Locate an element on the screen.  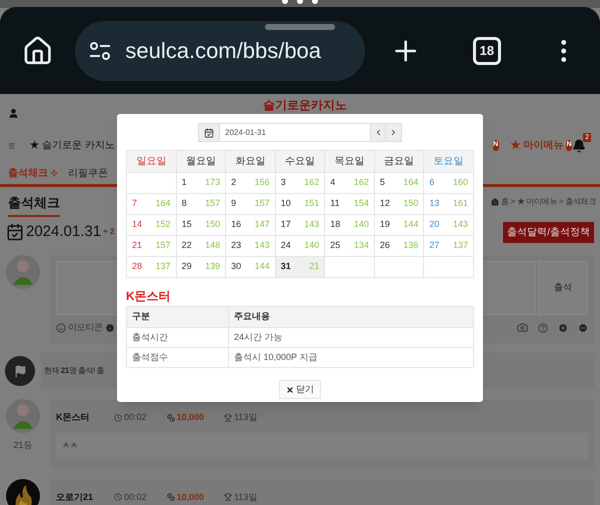
calendar-day: 13 161 is located at coordinates (449, 204).